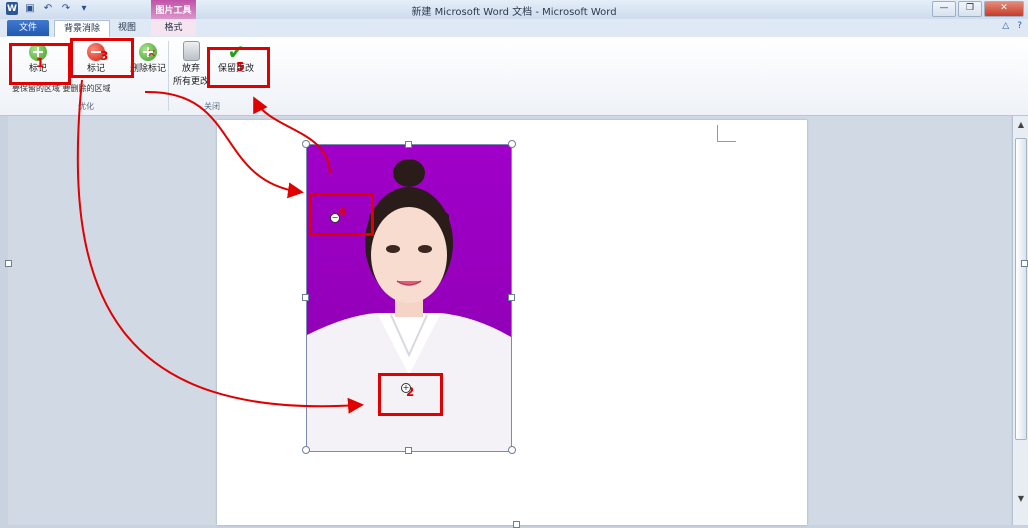 This screenshot has height=528, width=1028. What do you see at coordinates (104, 56) in the screenshot?
I see `annotation-number-3: 3` at bounding box center [104, 56].